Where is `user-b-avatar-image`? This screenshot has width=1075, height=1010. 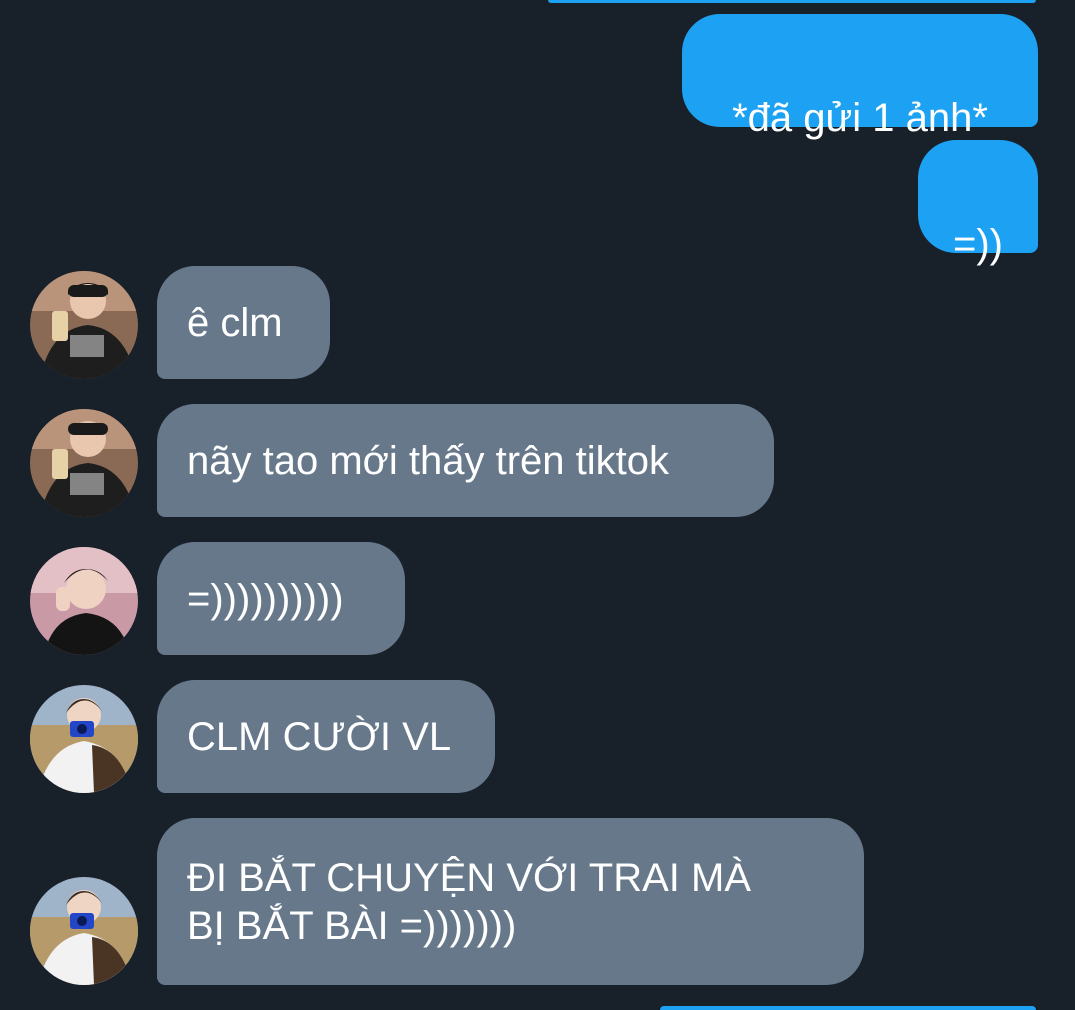 user-b-avatar-image is located at coordinates (84, 601).